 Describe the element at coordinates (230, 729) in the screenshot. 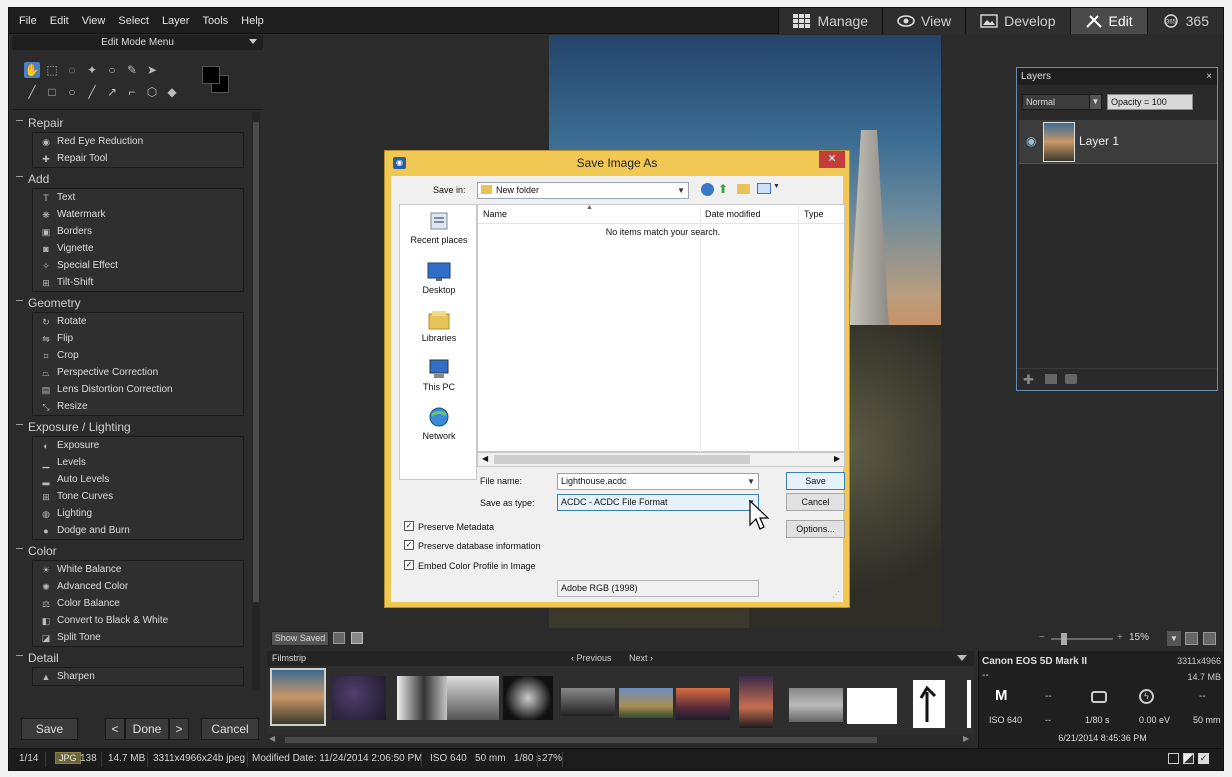

I see `cancel-button: Cancel` at that location.